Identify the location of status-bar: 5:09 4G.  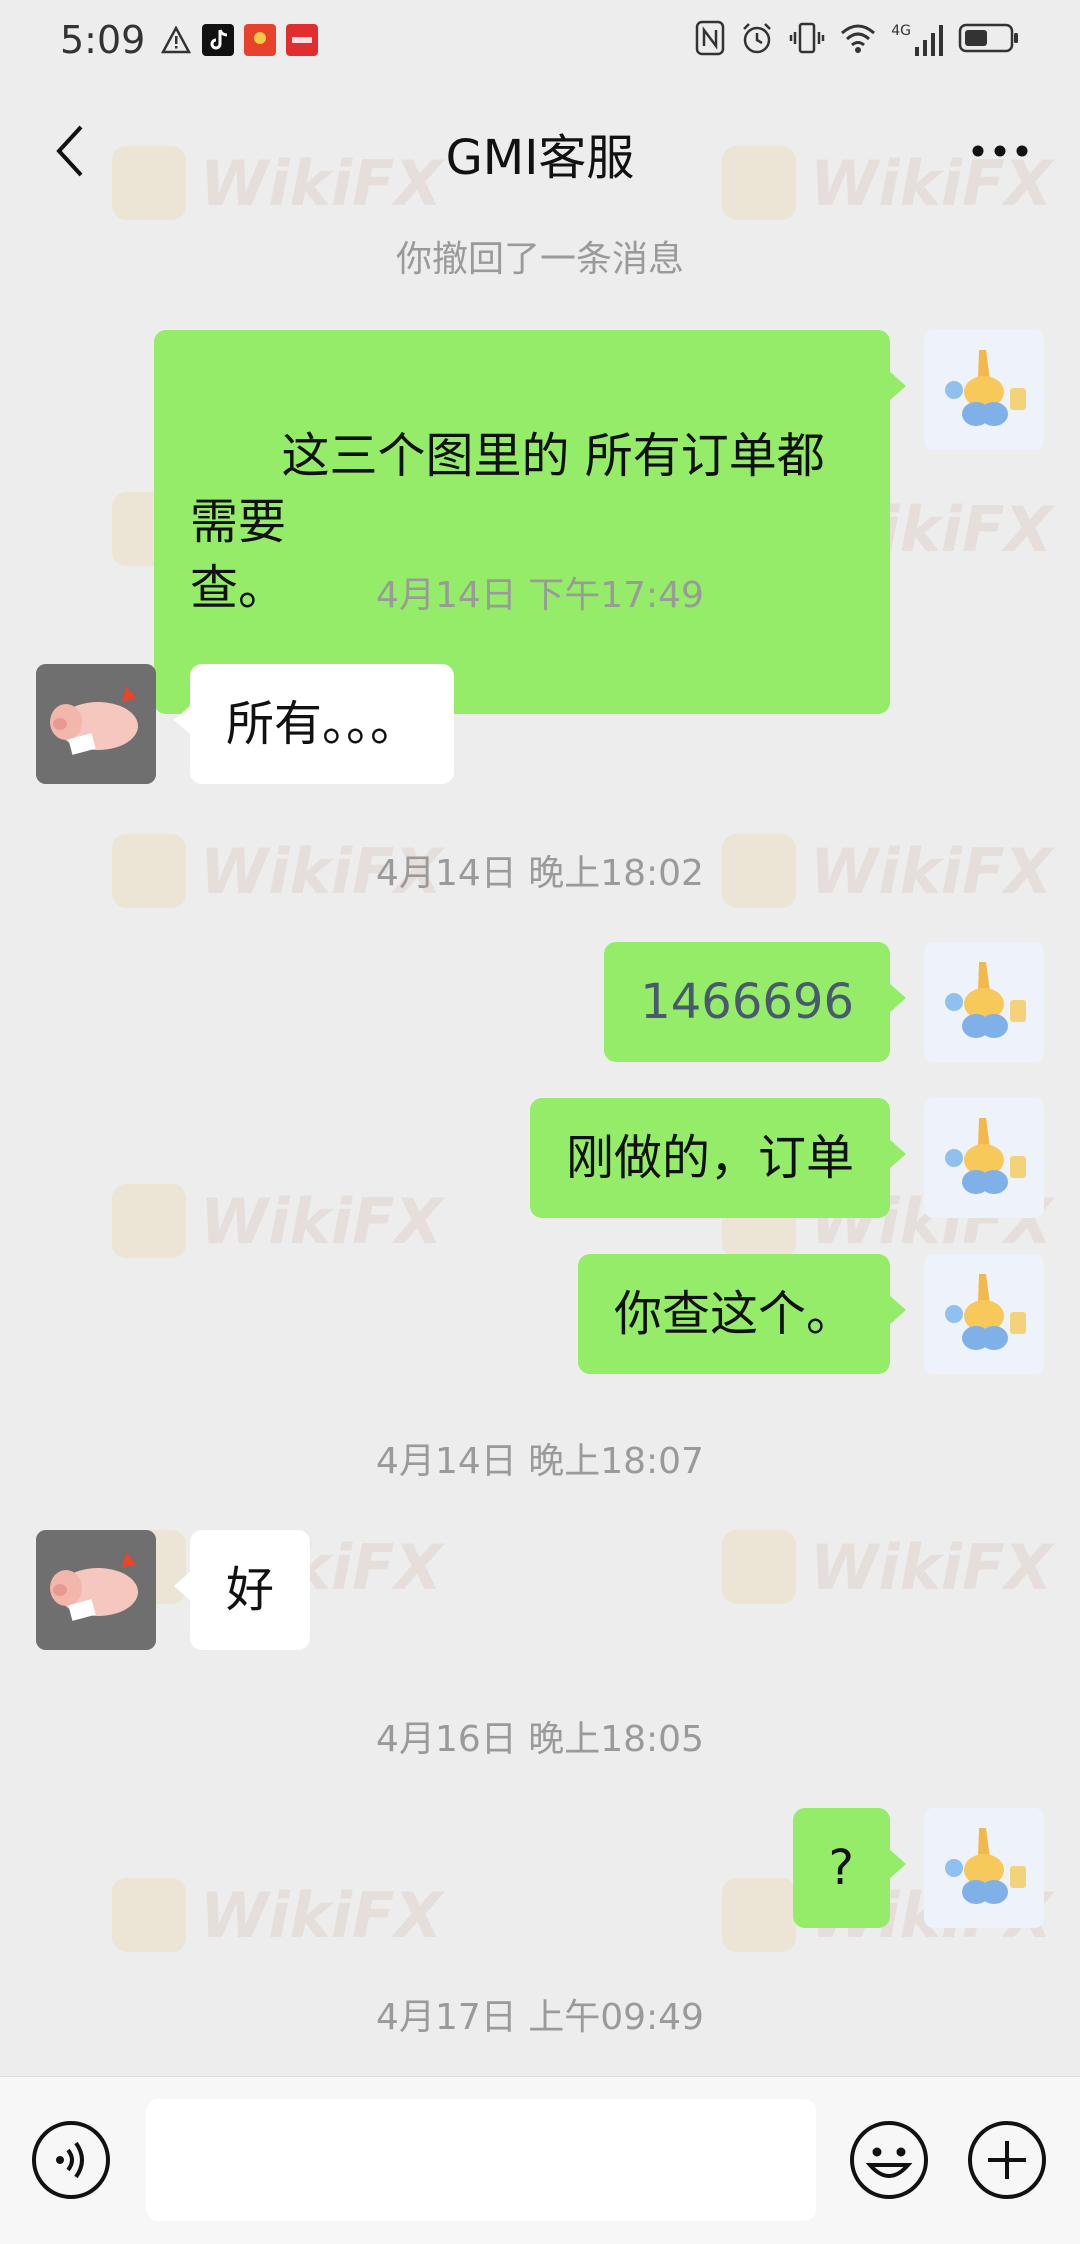
(540, 40).